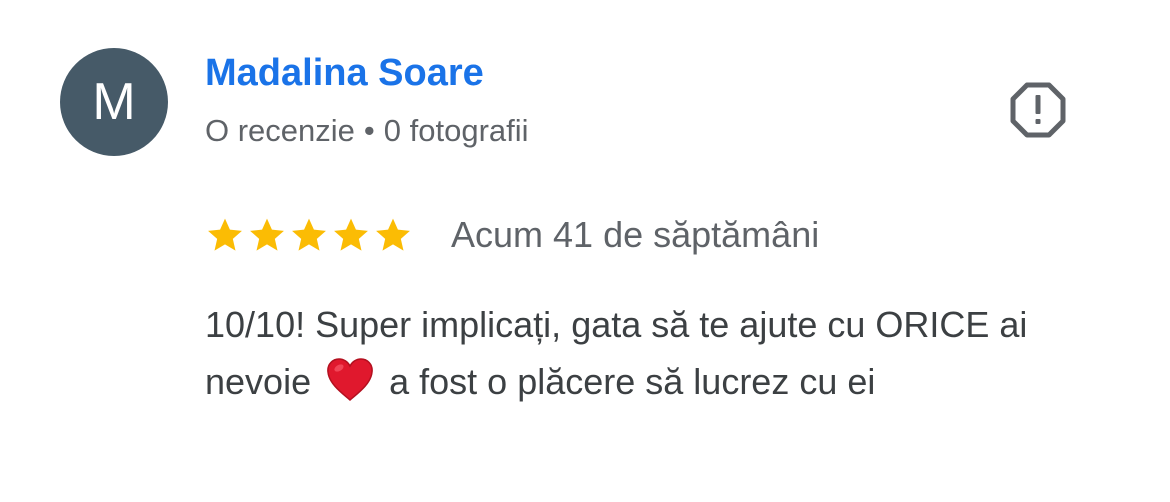 The image size is (1170, 502). I want to click on review-date: Acum 41 de săptămâni, so click(635, 234).